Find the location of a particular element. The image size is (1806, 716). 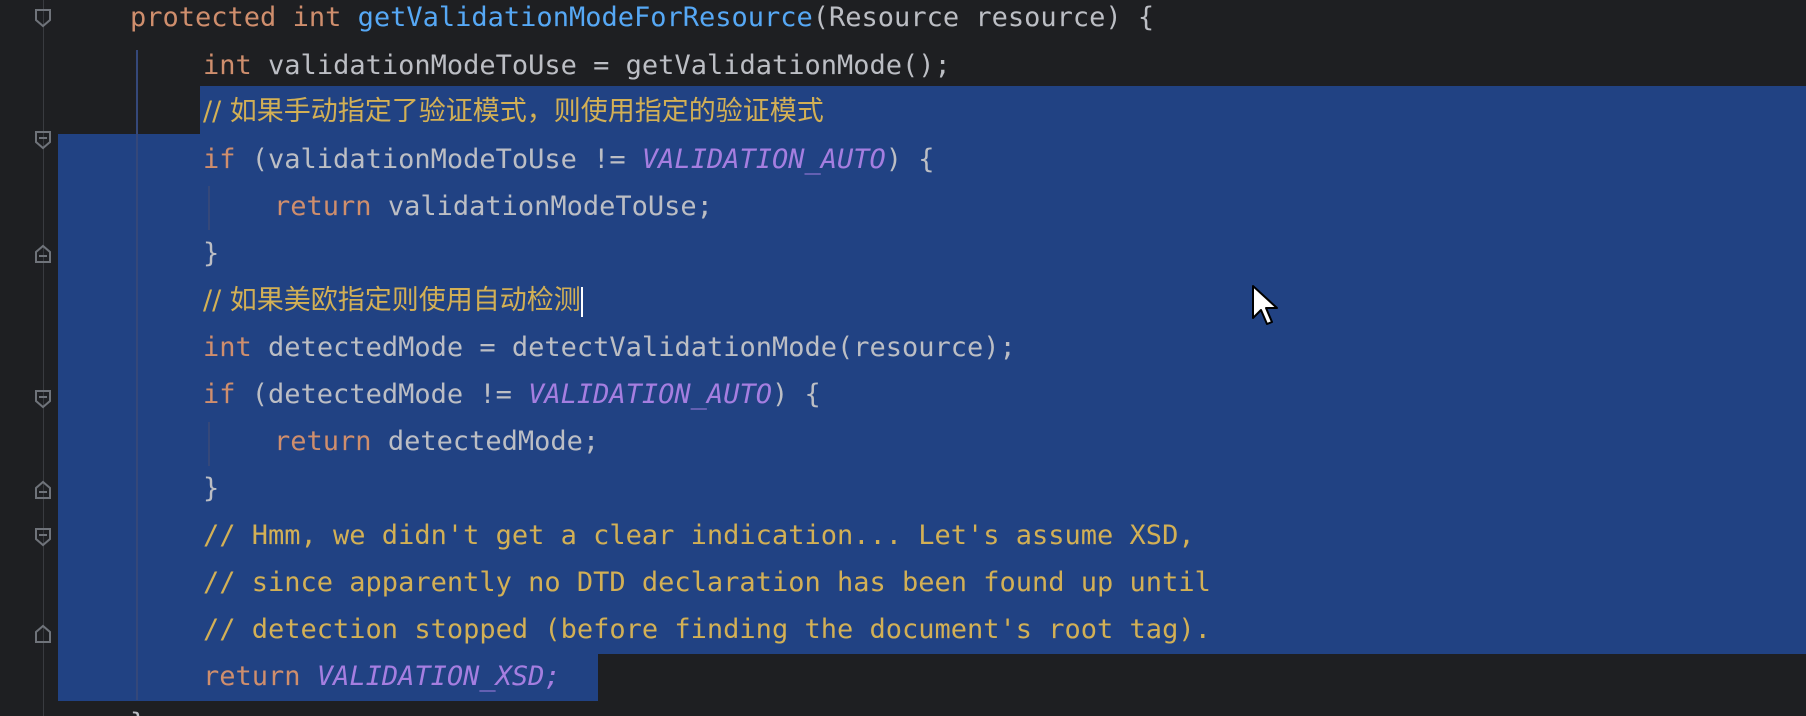

code-line: // 如果美欧指定则使用自动检测 is located at coordinates (393, 300).